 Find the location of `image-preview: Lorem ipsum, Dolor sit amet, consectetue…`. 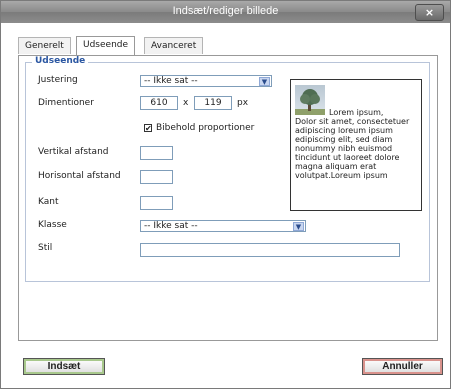

image-preview: Lorem ipsum, Dolor sit amet, consectetue… is located at coordinates (356, 145).